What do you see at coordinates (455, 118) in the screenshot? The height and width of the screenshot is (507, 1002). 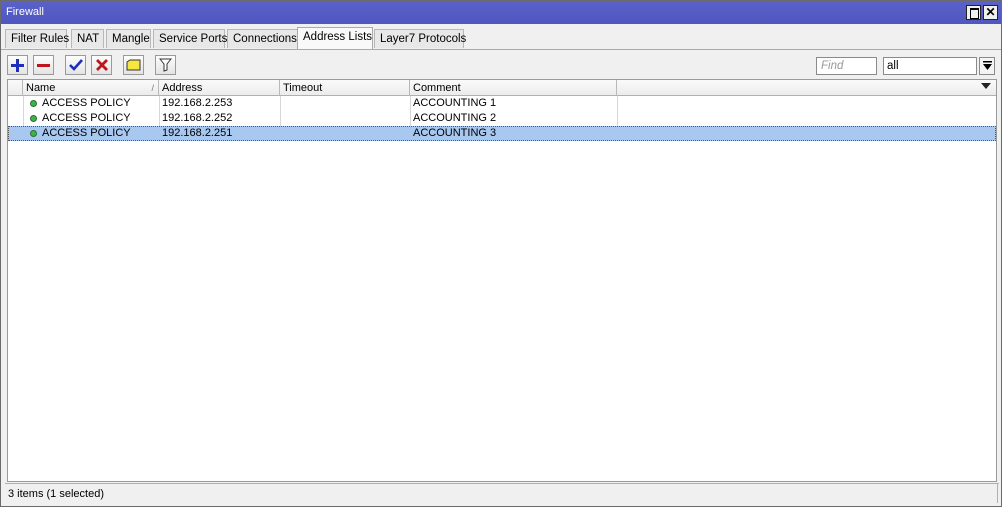 I see `cell-comment: ACCOUNTING 2` at bounding box center [455, 118].